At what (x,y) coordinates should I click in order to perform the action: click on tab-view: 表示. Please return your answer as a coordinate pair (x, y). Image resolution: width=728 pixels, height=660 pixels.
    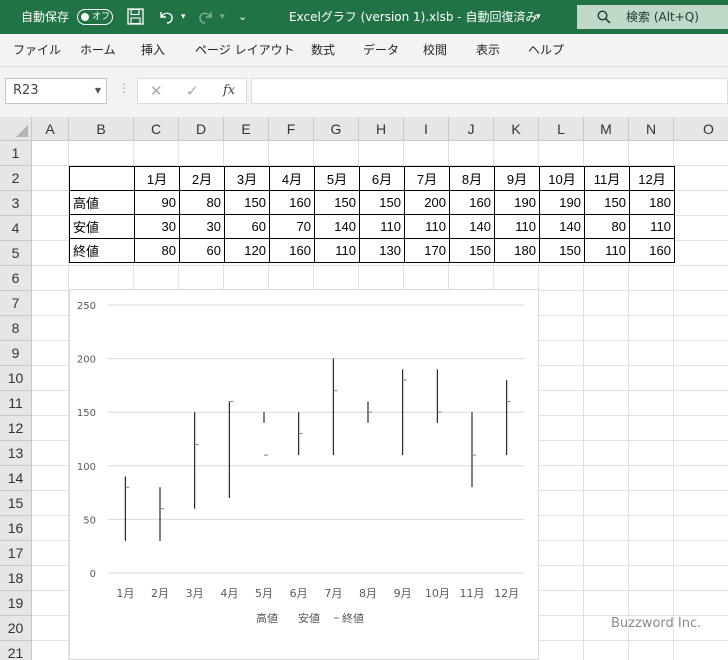
    Looking at the image, I should click on (488, 50).